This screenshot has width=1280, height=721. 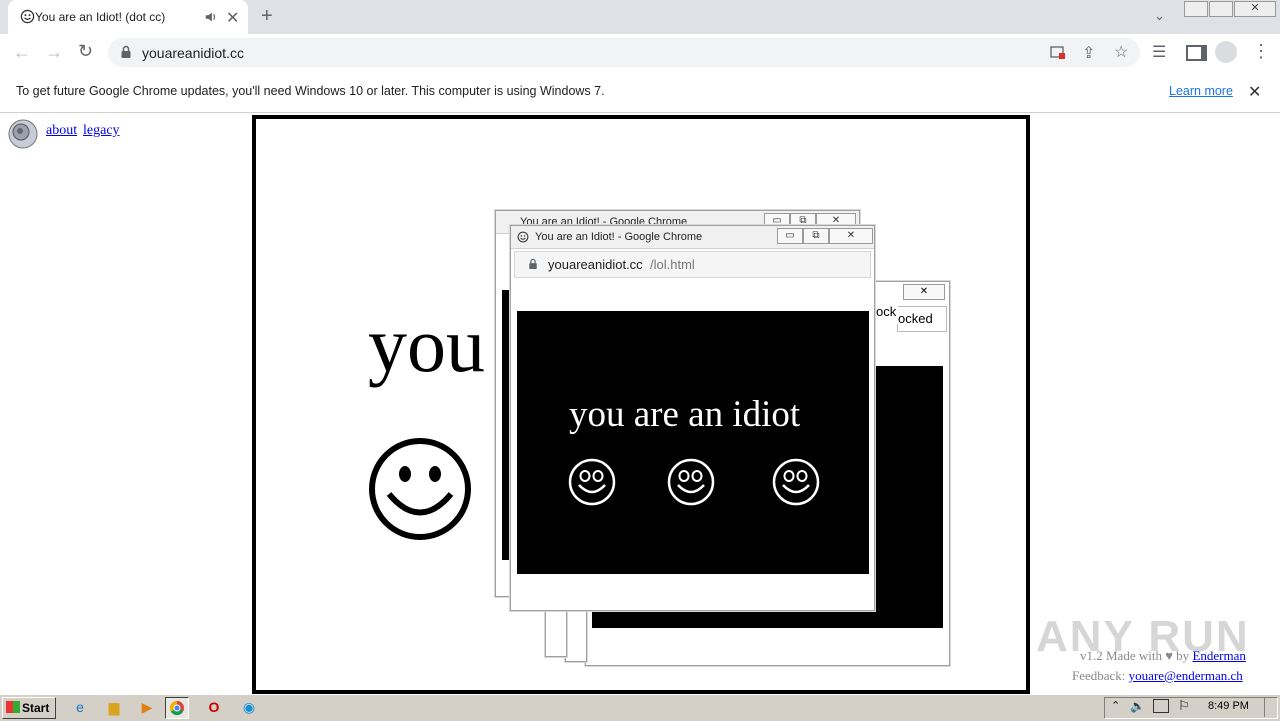 I want to click on chrome-logo-icon, so click(x=176, y=708).